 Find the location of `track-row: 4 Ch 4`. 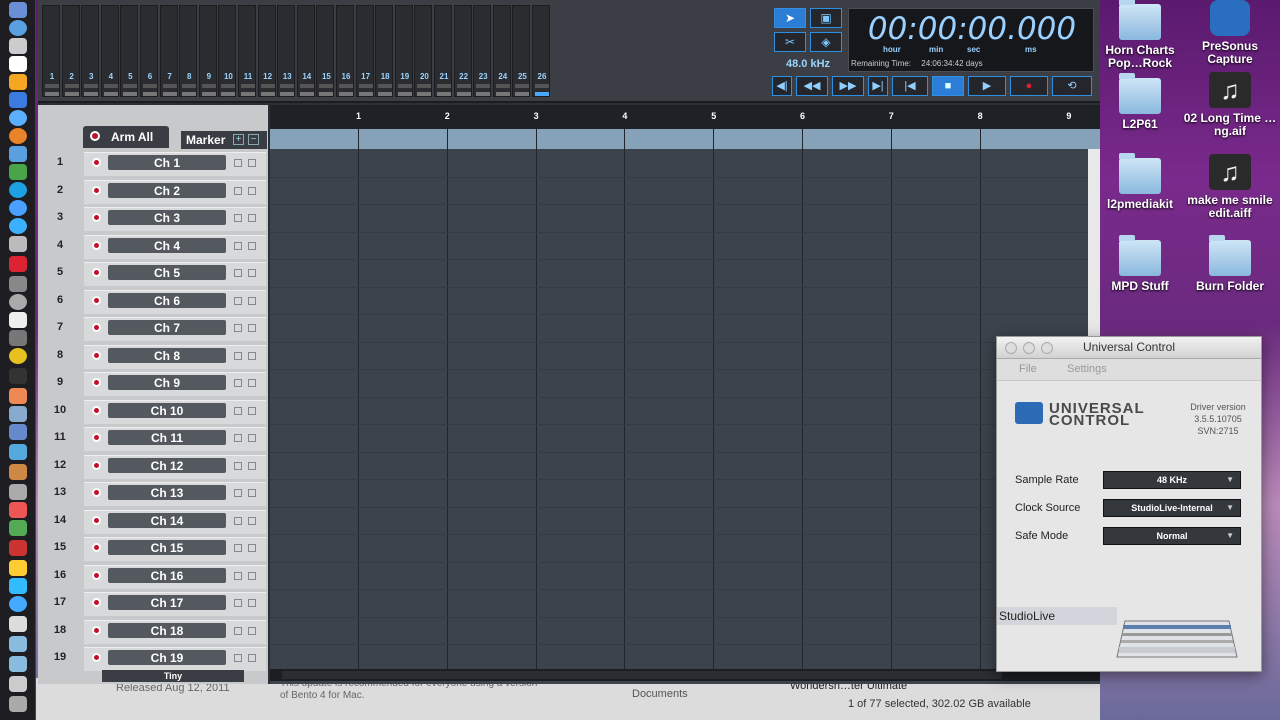

track-row: 4 Ch 4 is located at coordinates (153, 247).